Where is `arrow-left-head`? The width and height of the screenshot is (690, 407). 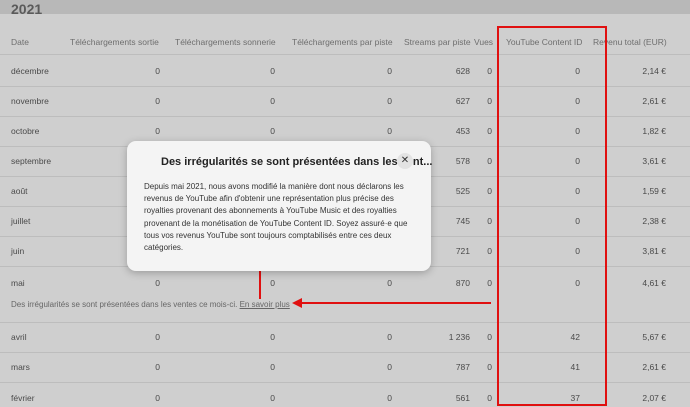
arrow-left-head is located at coordinates (297, 303).